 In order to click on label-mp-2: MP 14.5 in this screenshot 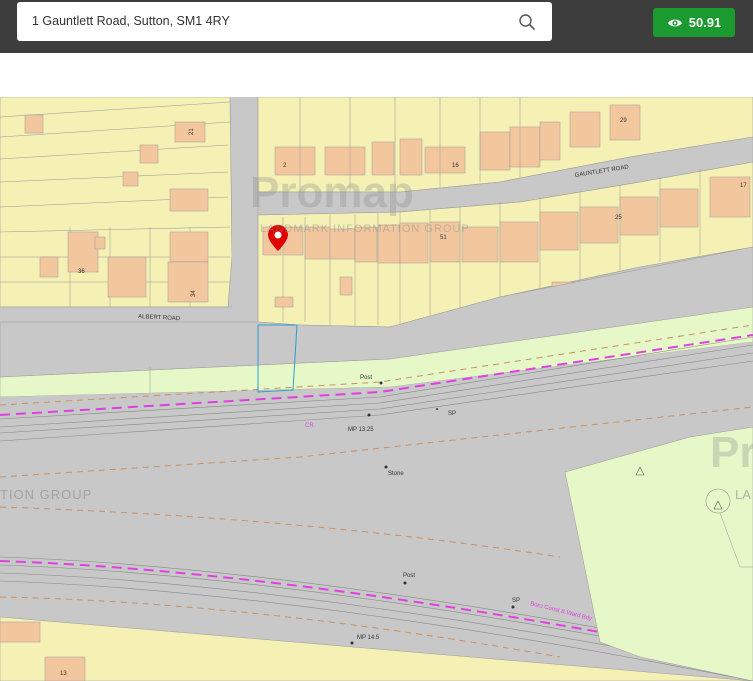, I will do `click(368, 638)`.